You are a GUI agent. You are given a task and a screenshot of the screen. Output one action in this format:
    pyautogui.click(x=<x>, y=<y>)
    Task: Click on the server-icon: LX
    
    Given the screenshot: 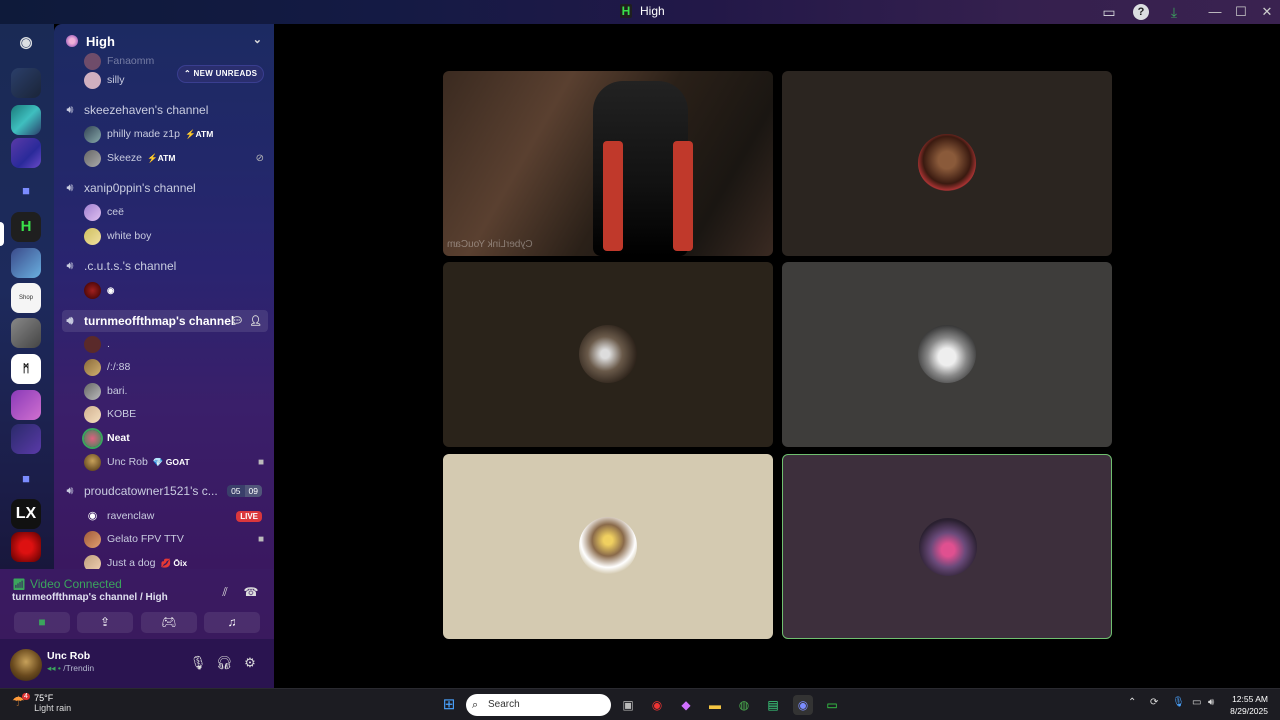 What is the action you would take?
    pyautogui.click(x=26, y=514)
    